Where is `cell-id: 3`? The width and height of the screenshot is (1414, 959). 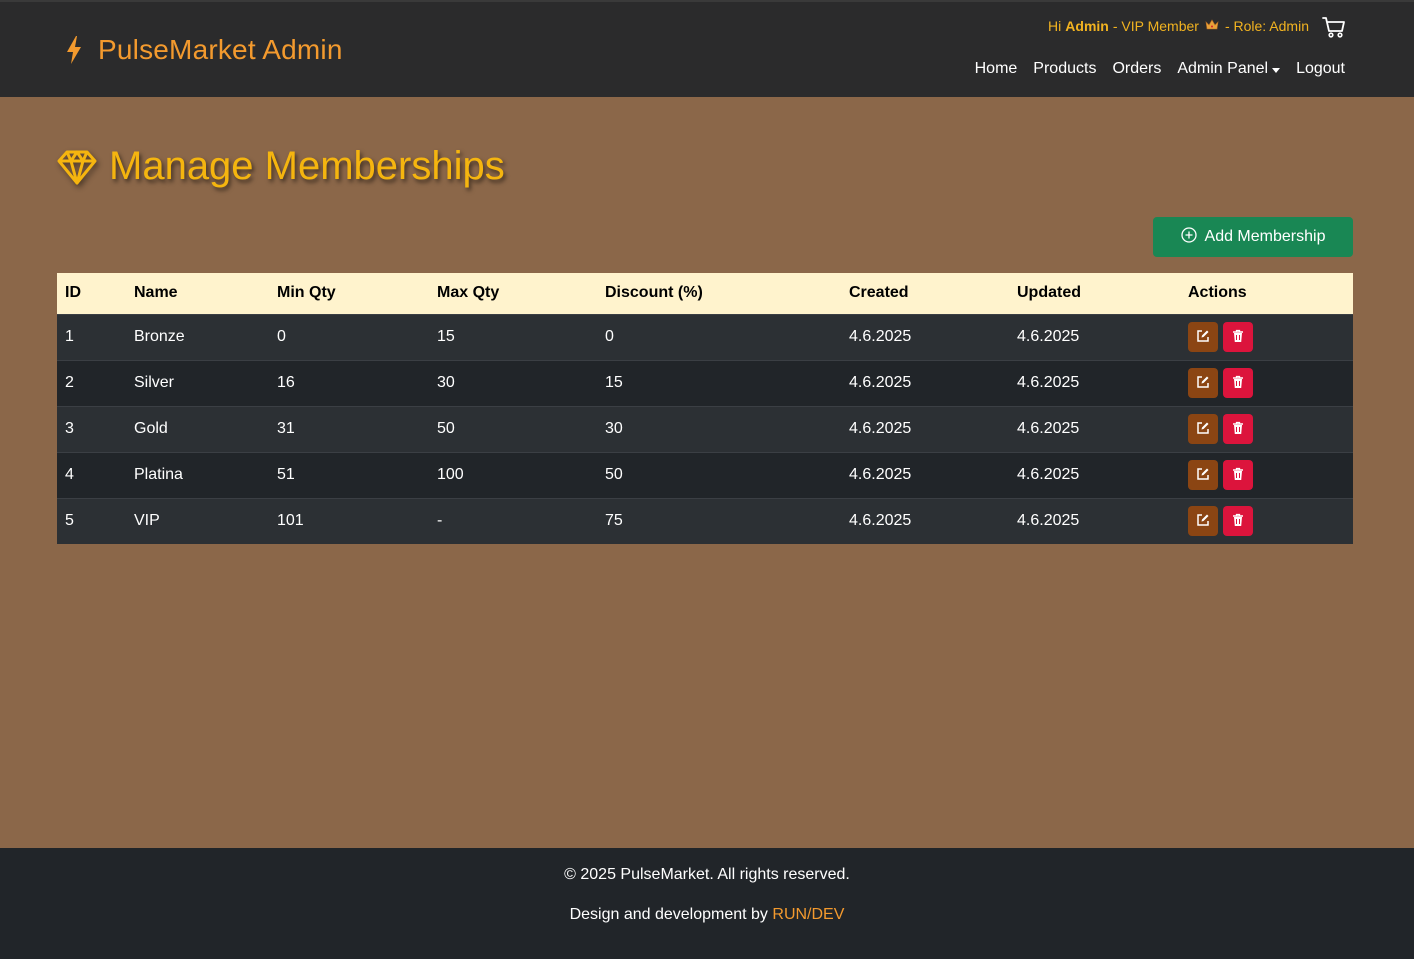
cell-id: 3 is located at coordinates (91, 428).